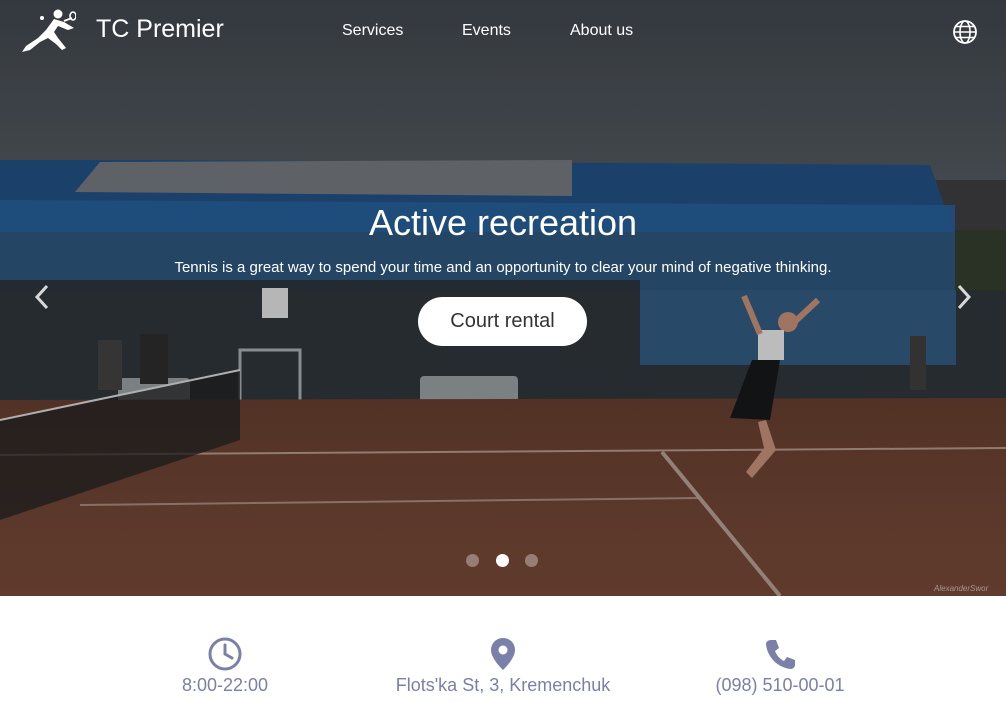 This screenshot has width=1006, height=725. What do you see at coordinates (48, 31) in the screenshot?
I see `tennis-player-logo-icon` at bounding box center [48, 31].